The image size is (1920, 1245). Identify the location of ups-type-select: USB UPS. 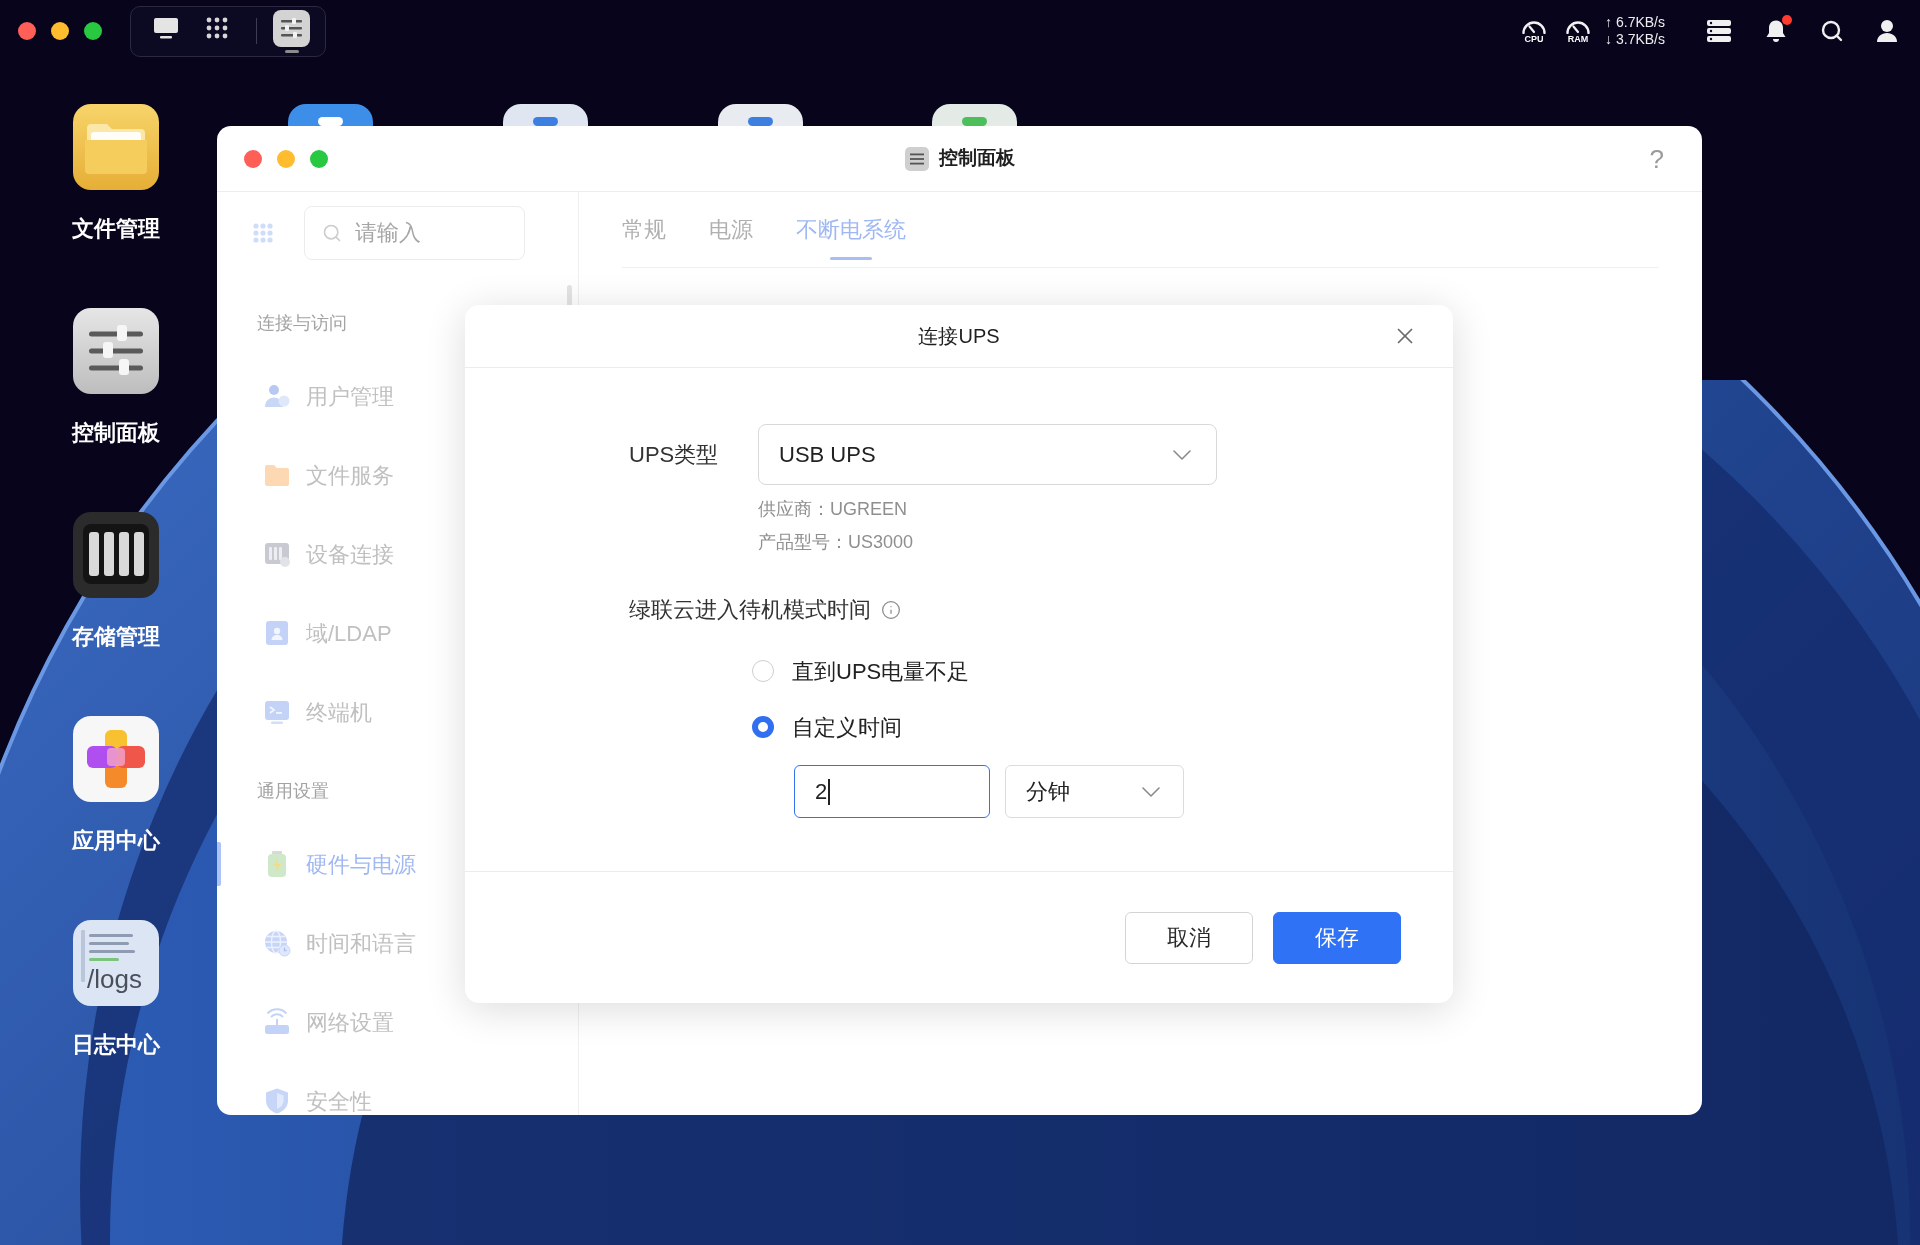
(987, 454).